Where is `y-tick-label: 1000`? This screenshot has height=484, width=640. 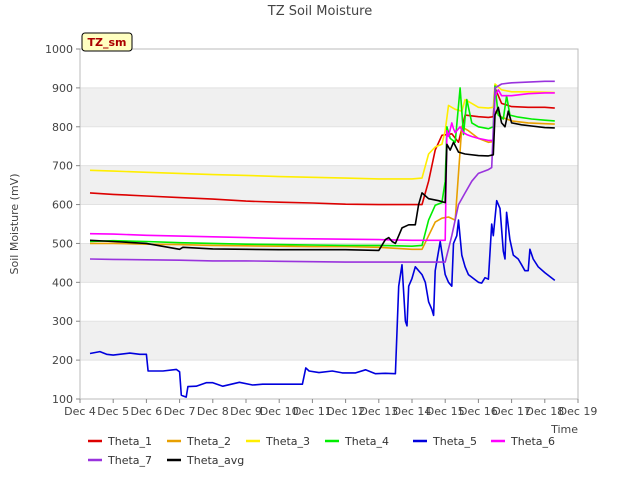
y-tick-label: 1000 is located at coordinates (59, 49).